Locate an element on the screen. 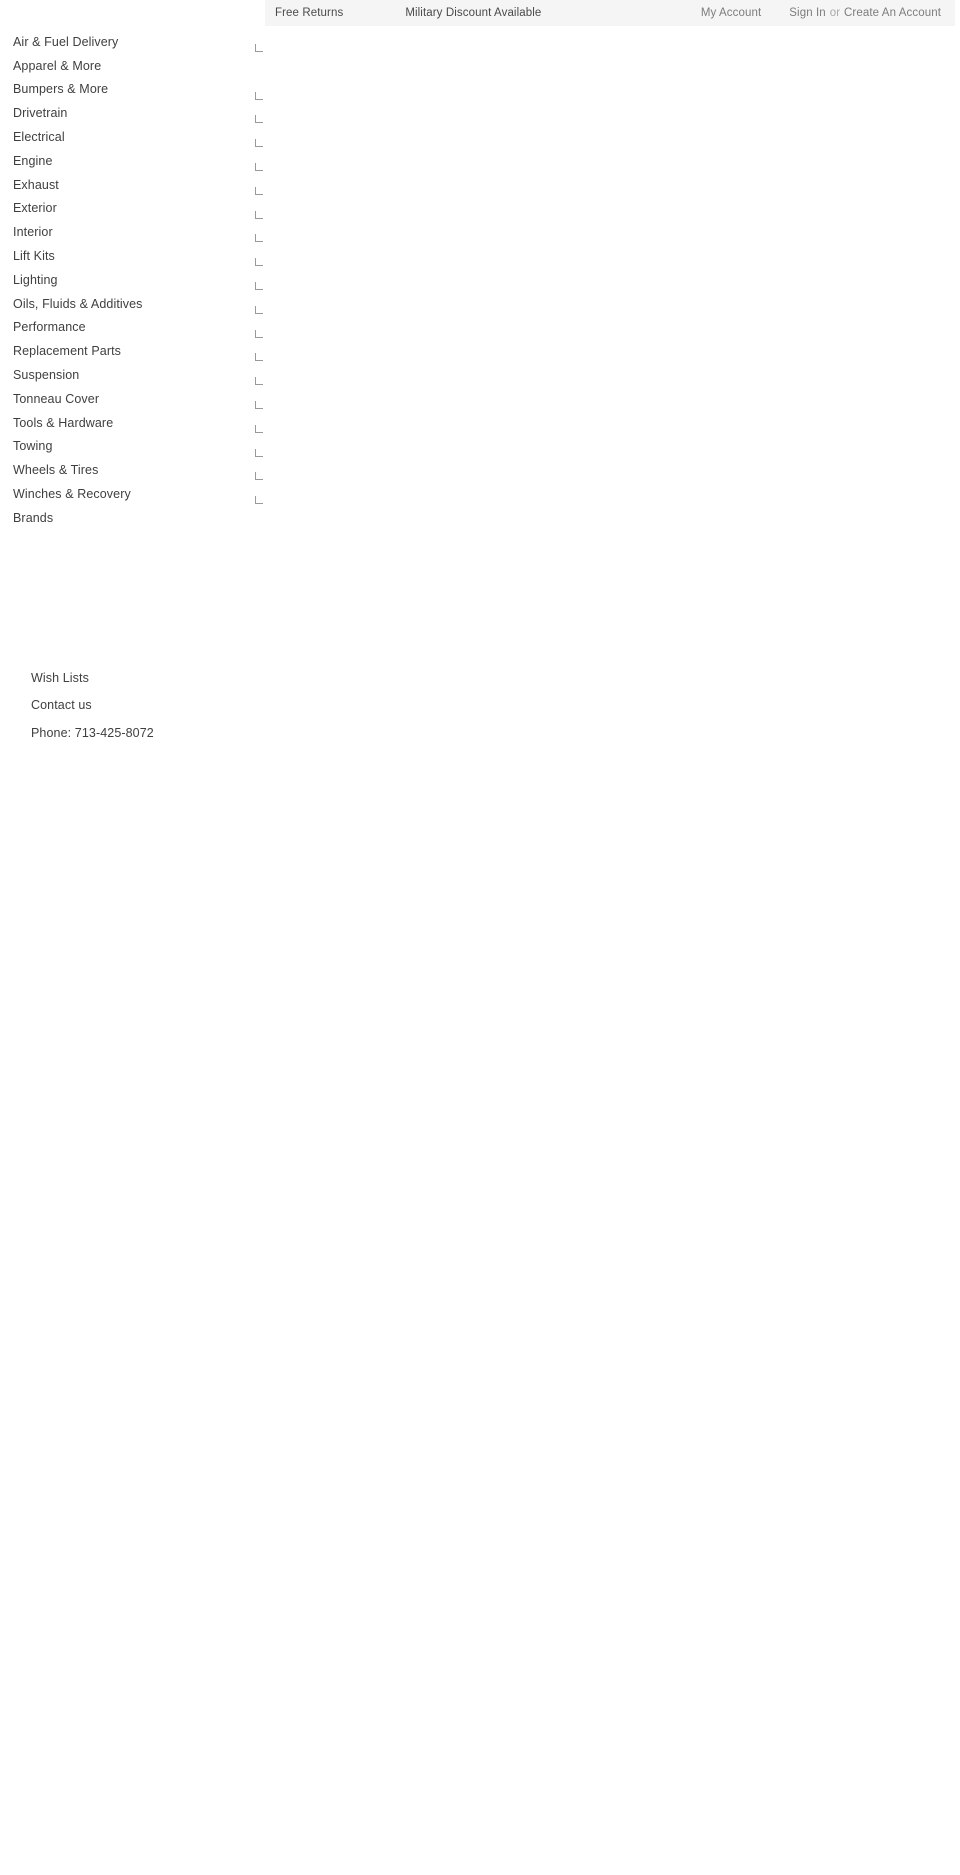  nav-link-label: Oils, Fluids & Additives is located at coordinates (71, 304).